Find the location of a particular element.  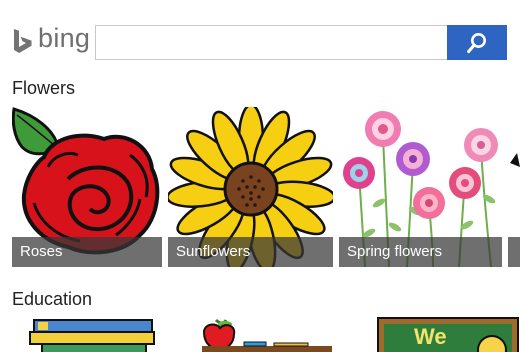

apple-image is located at coordinates (267, 335).